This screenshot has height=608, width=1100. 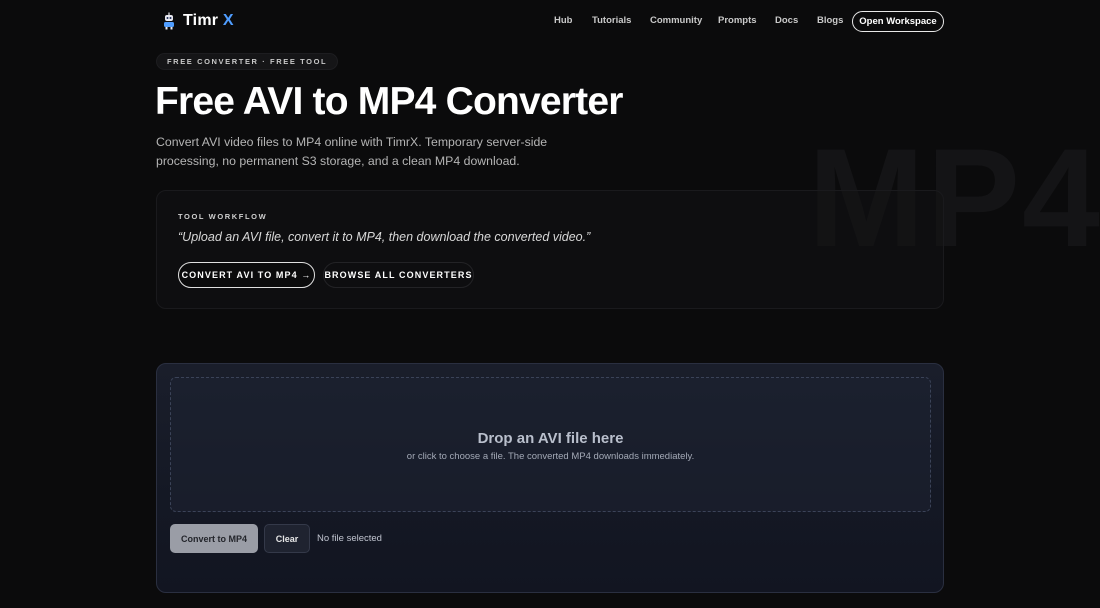 I want to click on page-title: Free AVI to MP4 Converter, so click(x=389, y=101).